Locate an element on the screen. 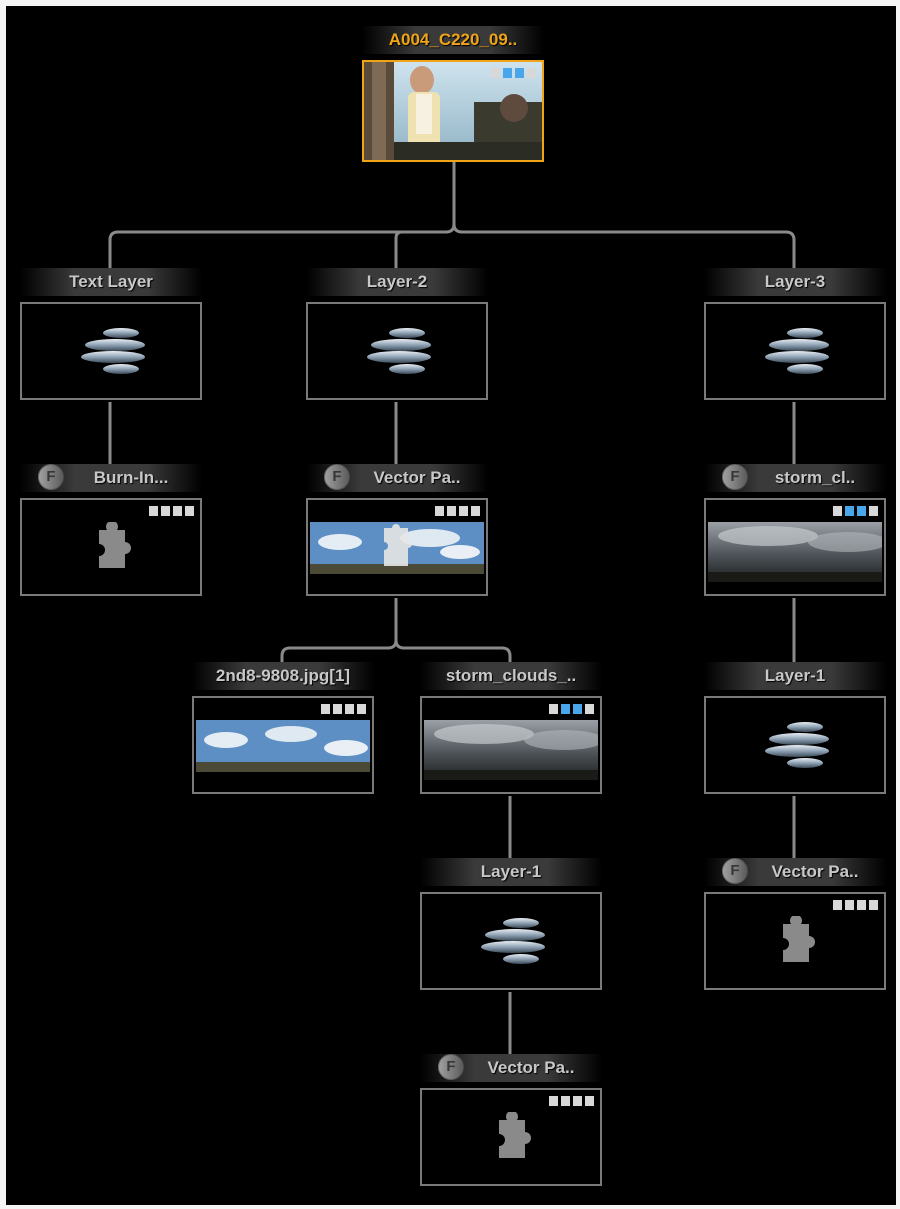 The height and width of the screenshot is (1209, 900). jpg-image-node: 2nd8-9808.jpg[1] is located at coordinates (283, 729).